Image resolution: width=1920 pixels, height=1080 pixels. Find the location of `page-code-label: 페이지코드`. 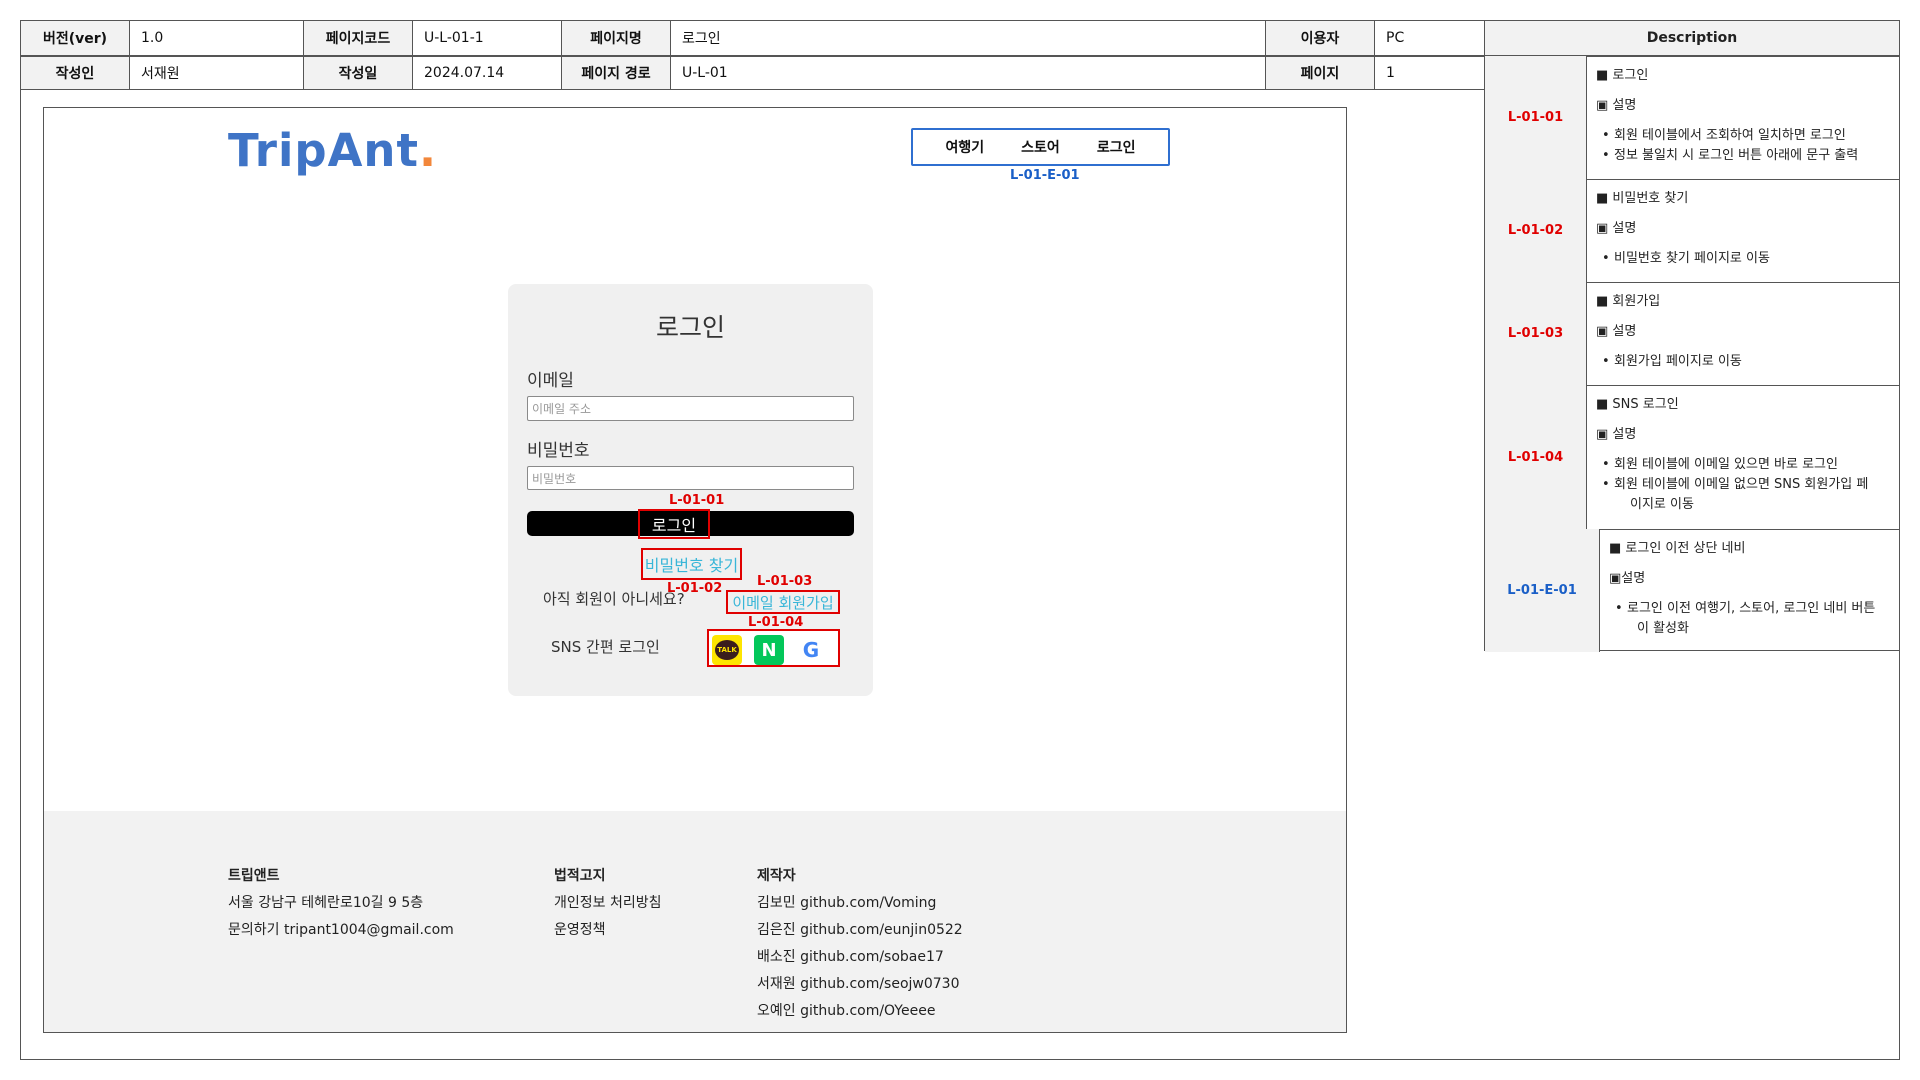

page-code-label: 페이지코드 is located at coordinates (358, 38).